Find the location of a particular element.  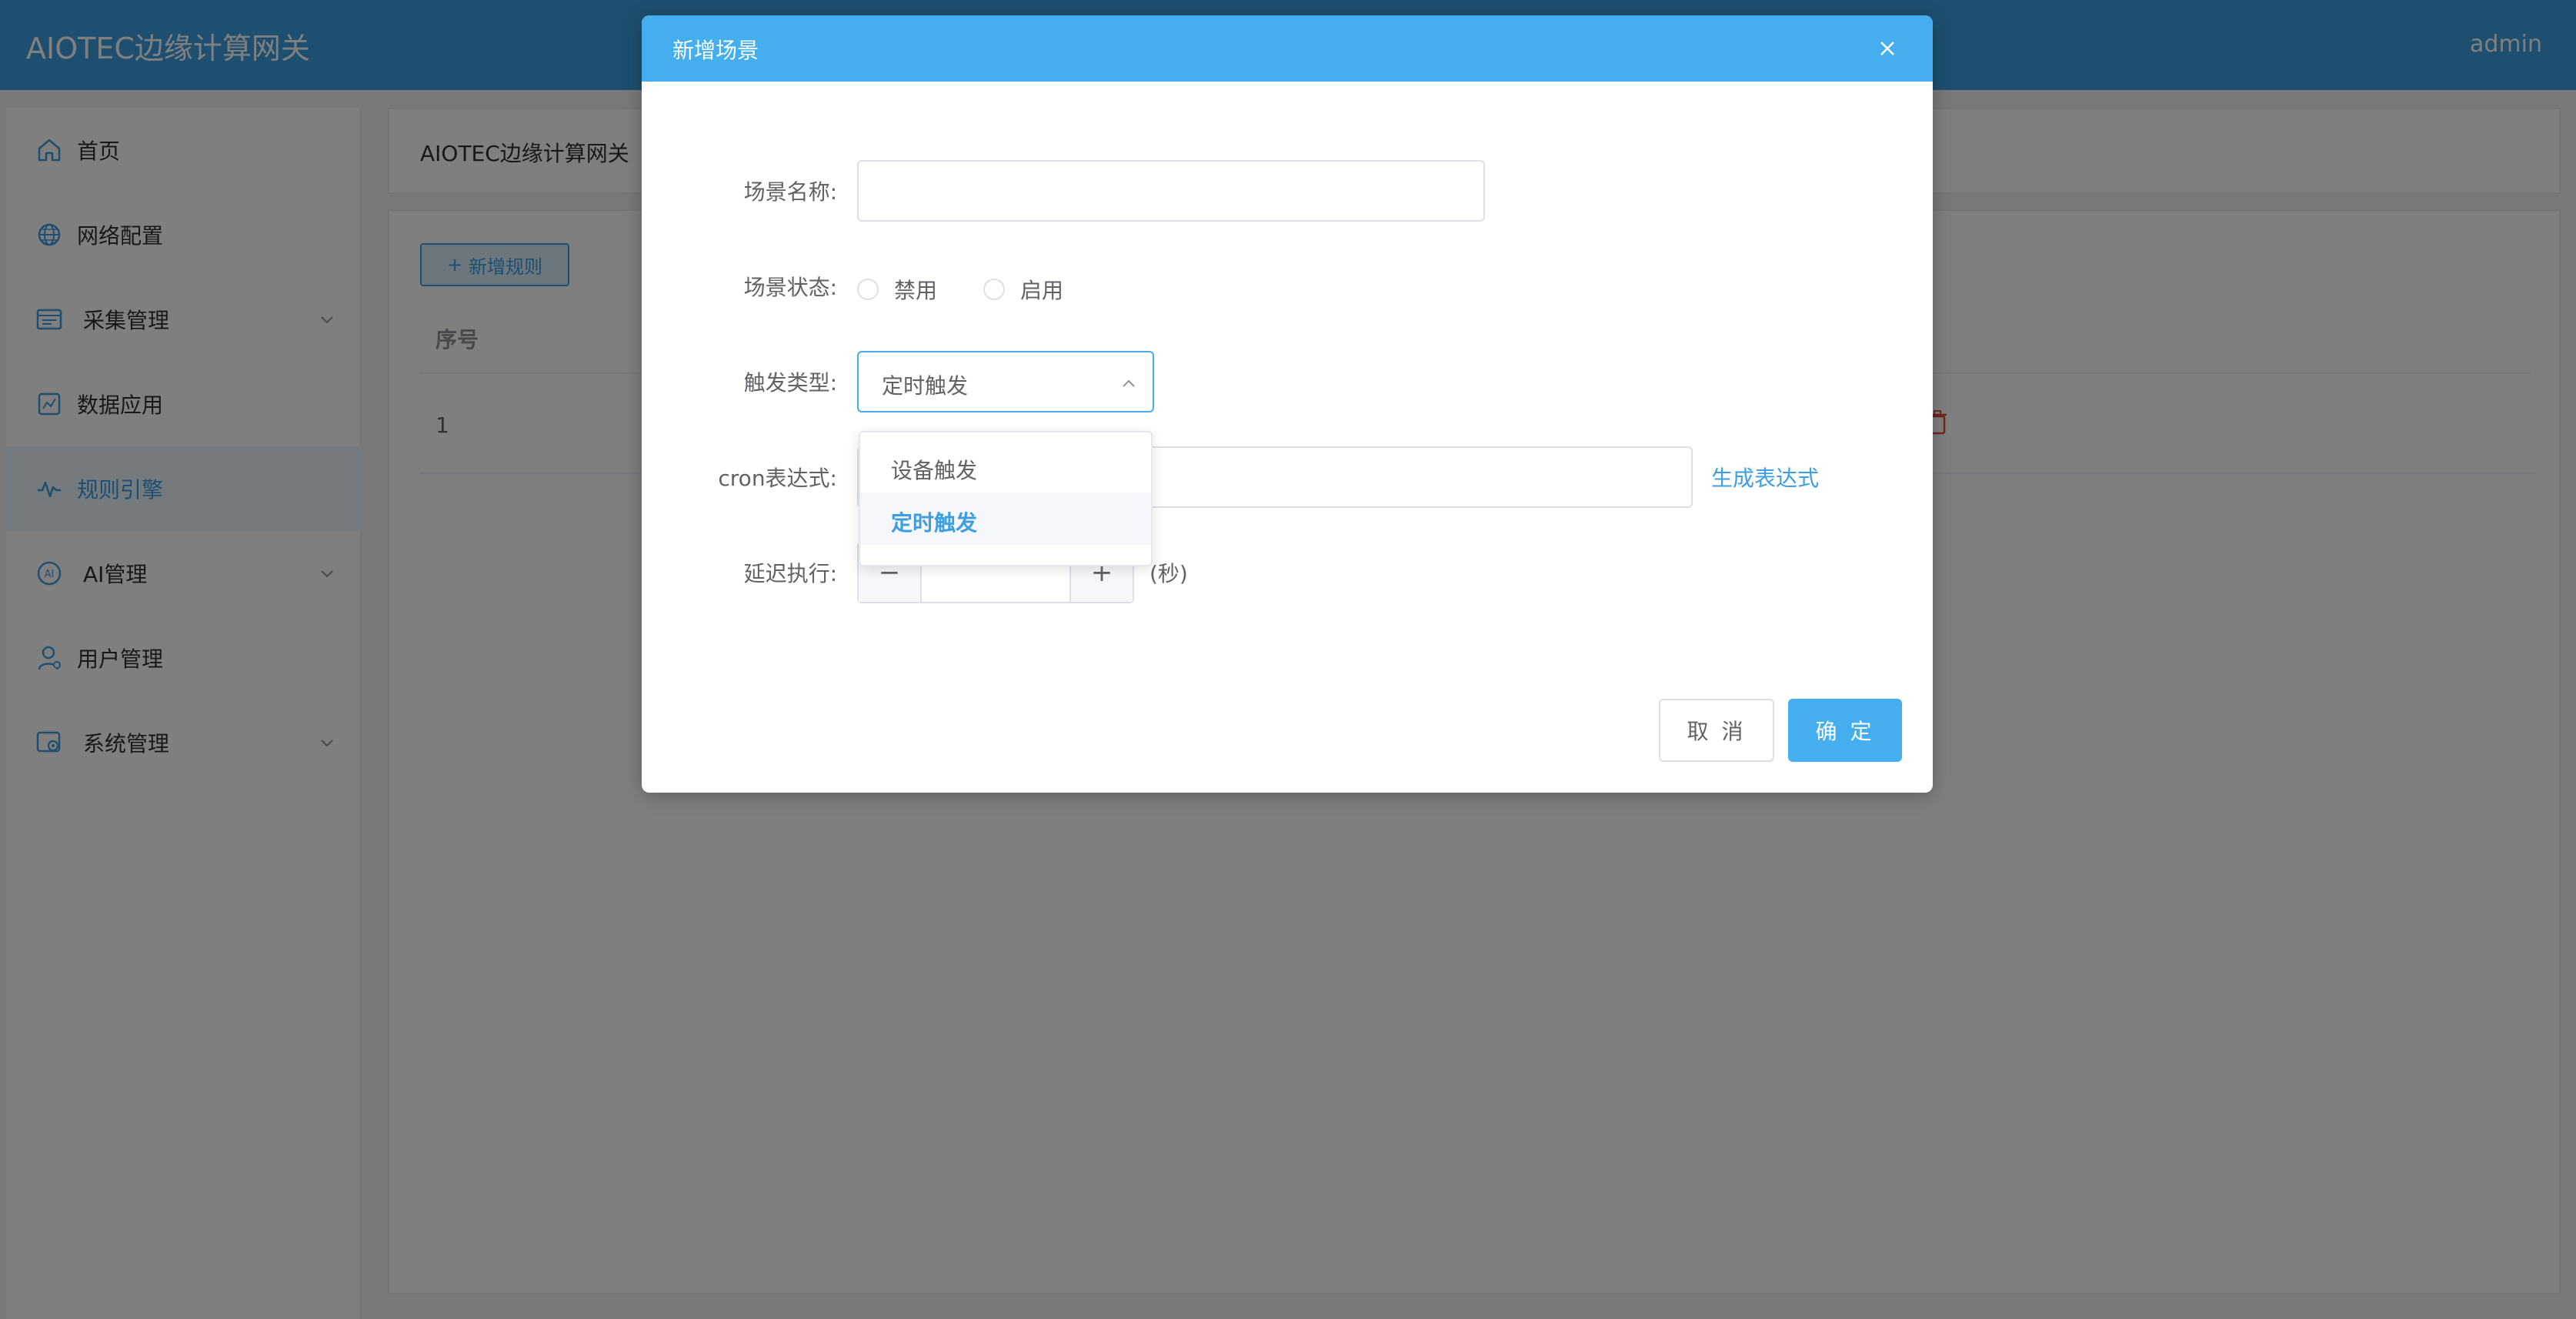

delay-label: 延迟执行: is located at coordinates (790, 573).